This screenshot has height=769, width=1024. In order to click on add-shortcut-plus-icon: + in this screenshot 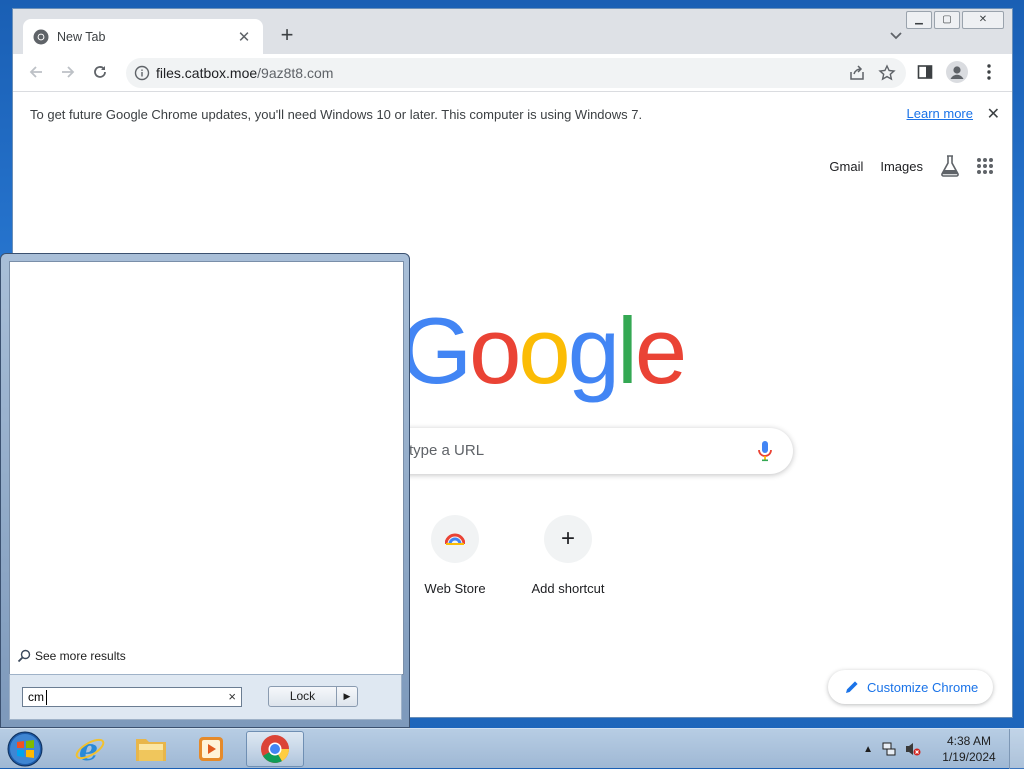, I will do `click(568, 539)`.